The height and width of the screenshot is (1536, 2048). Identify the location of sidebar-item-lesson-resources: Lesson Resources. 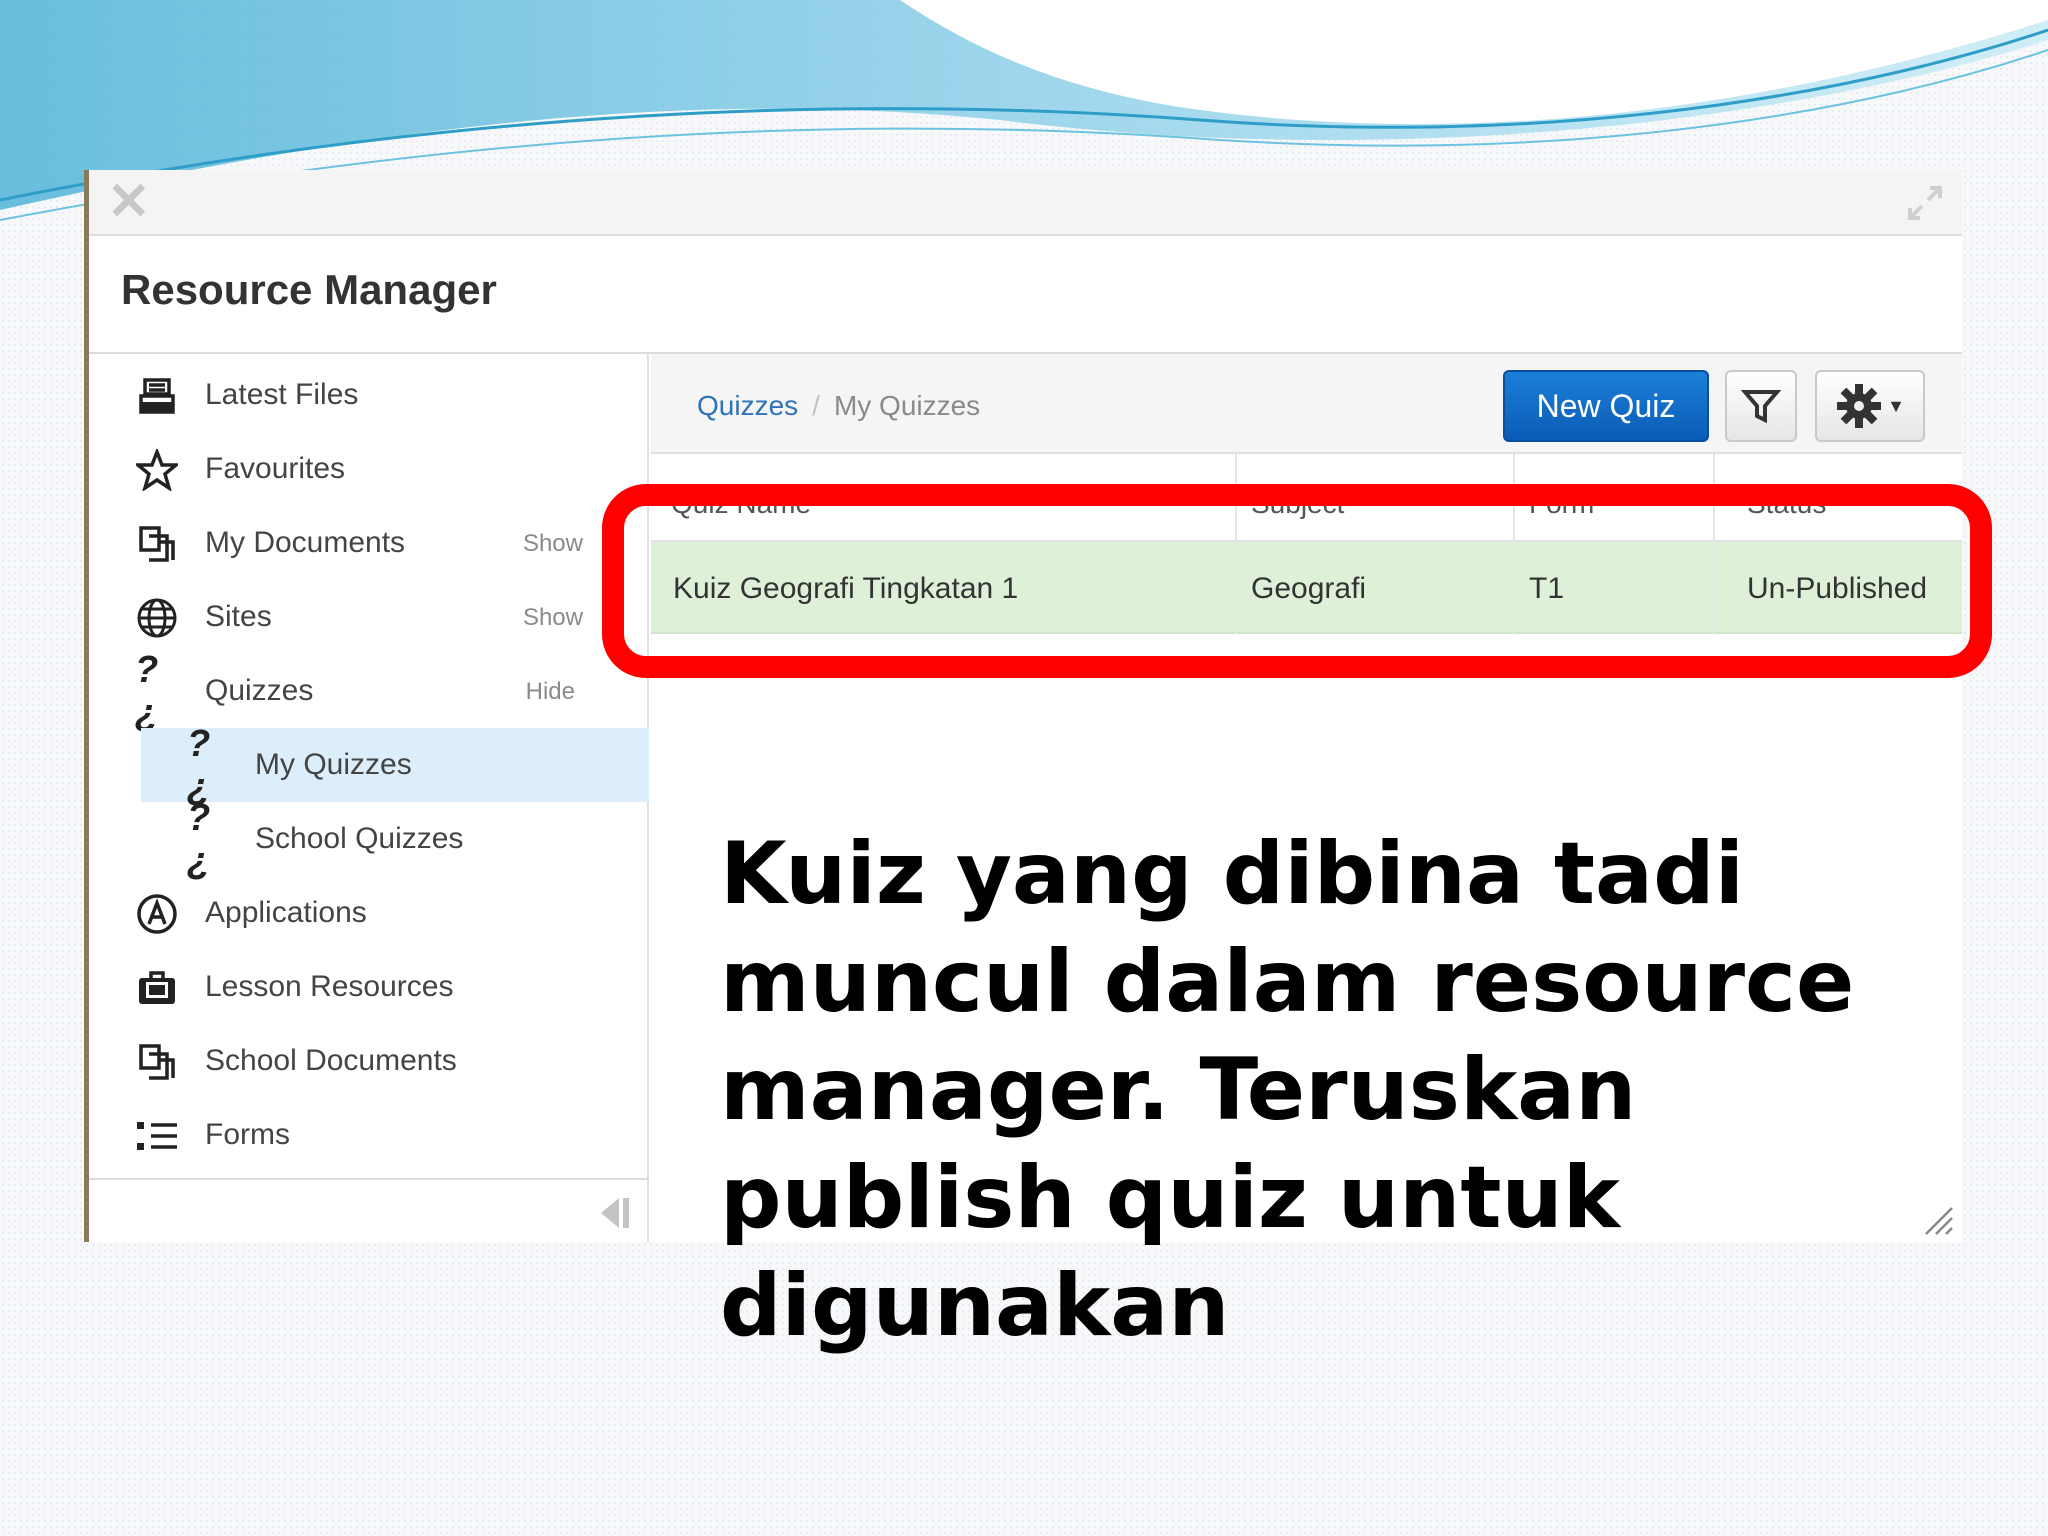
(369, 987).